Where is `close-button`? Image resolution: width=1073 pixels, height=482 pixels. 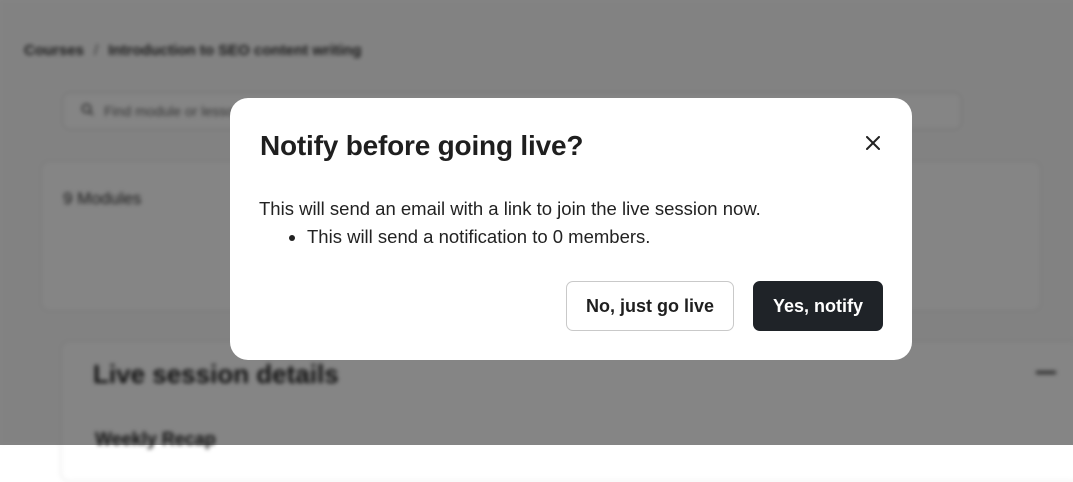 close-button is located at coordinates (873, 145).